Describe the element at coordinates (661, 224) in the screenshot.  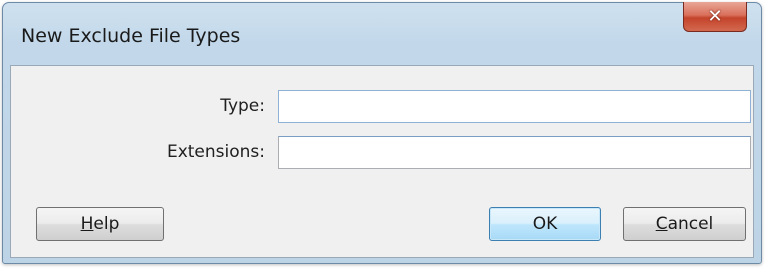
I see `cancel-button-mnemonic: C` at that location.